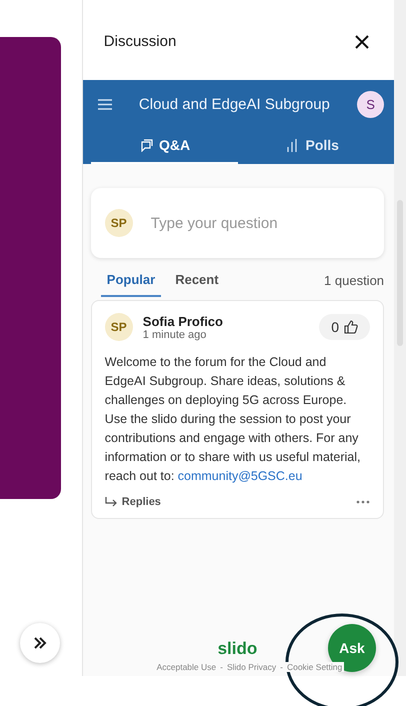  Describe the element at coordinates (186, 667) in the screenshot. I see `footer-link: Acceptable Use` at that location.